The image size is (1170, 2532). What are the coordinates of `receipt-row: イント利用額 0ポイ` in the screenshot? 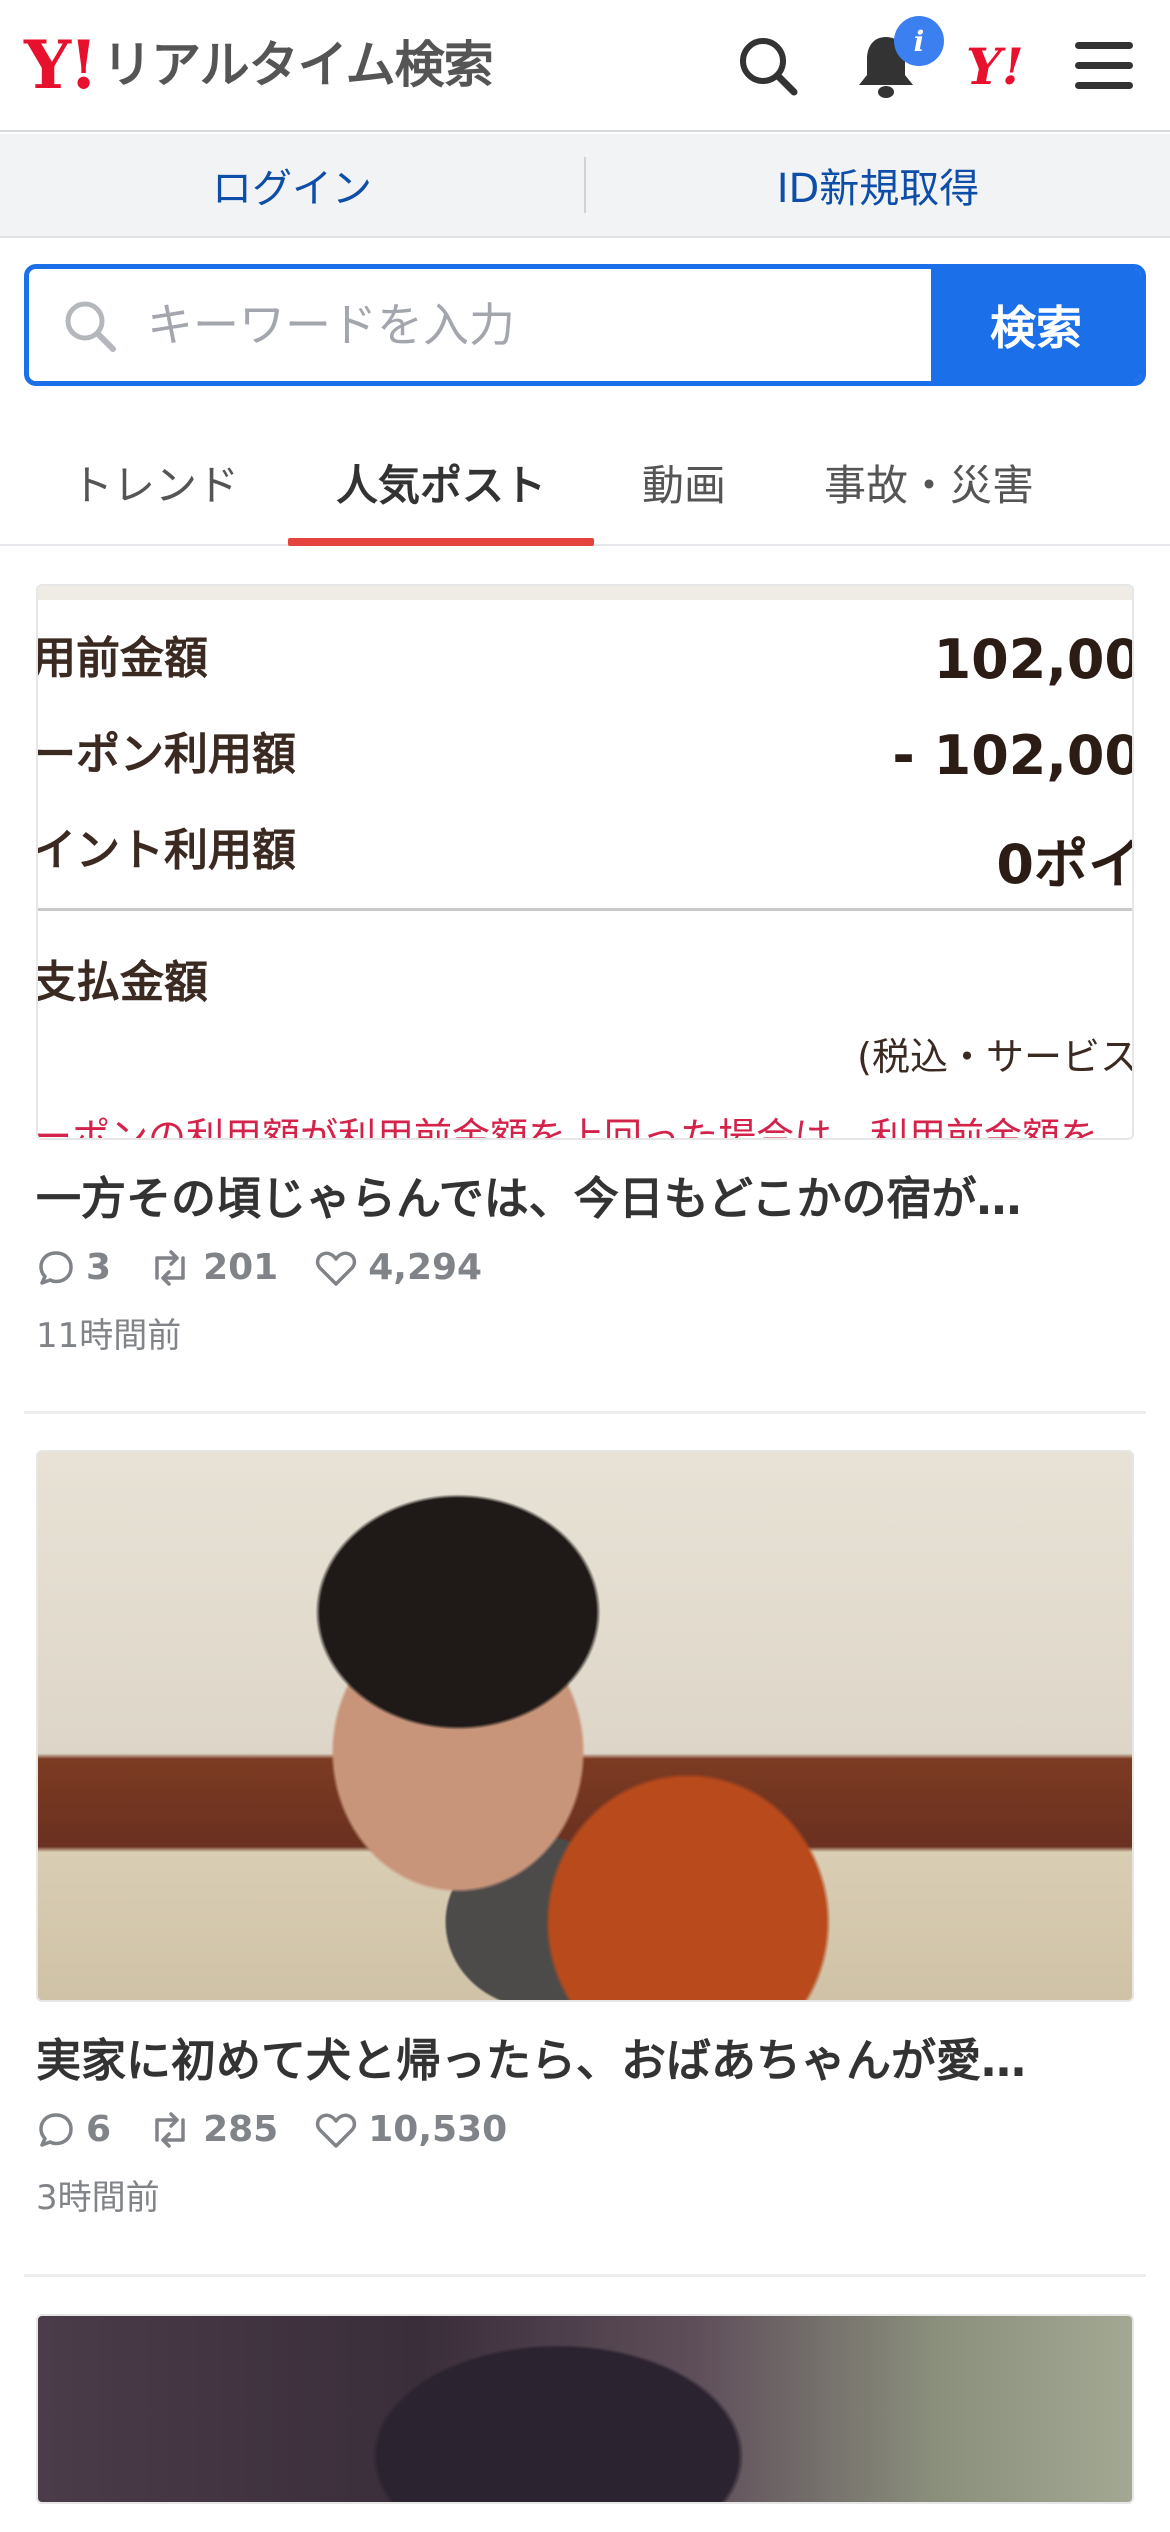 It's located at (584, 855).